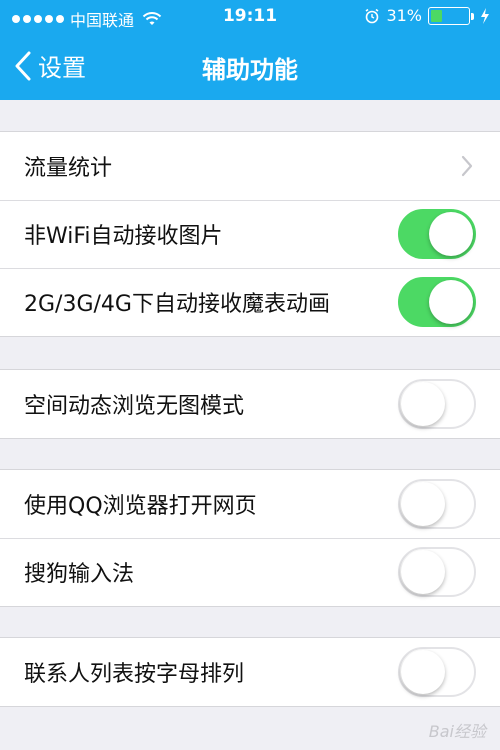 This screenshot has height=750, width=500. I want to click on row-label: 使用QQ浏览器打开网页, so click(140, 506).